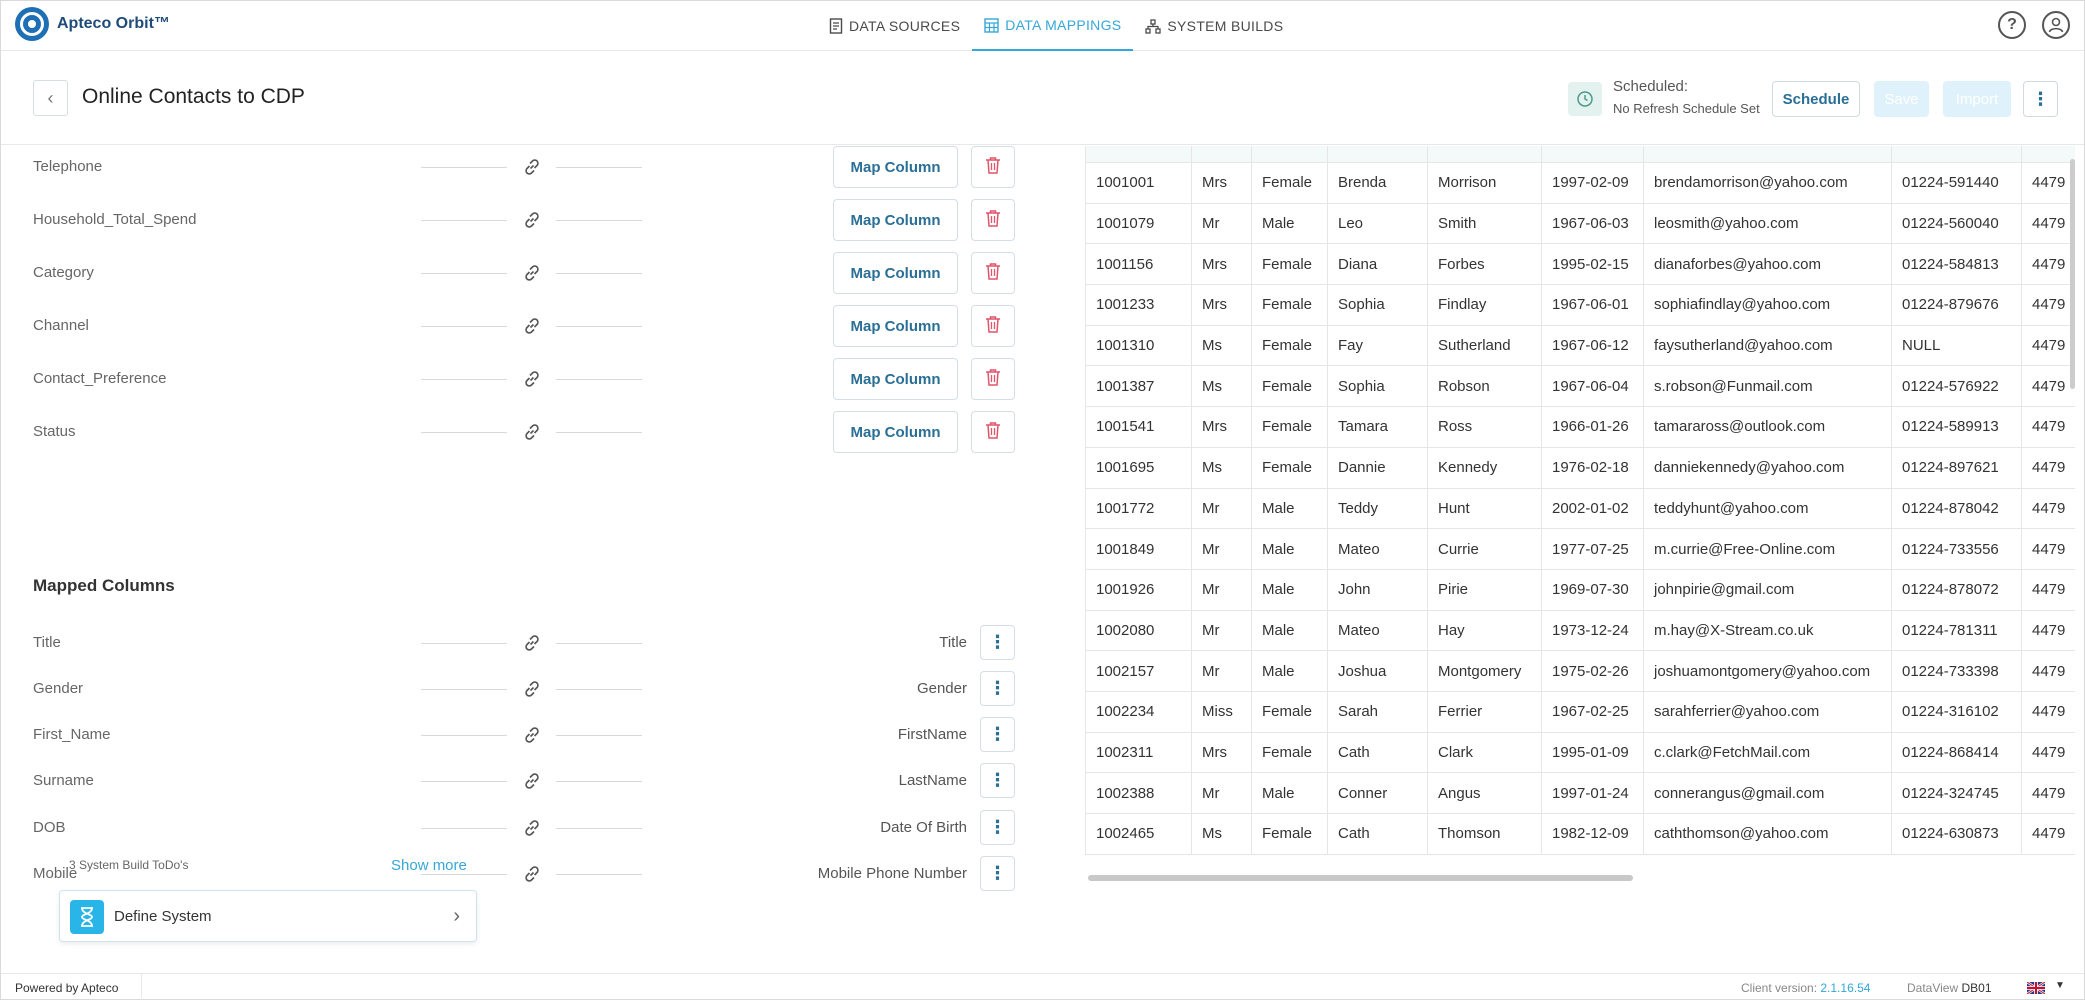 The width and height of the screenshot is (2085, 1000). I want to click on vertical-scrollbar, so click(2072, 274).